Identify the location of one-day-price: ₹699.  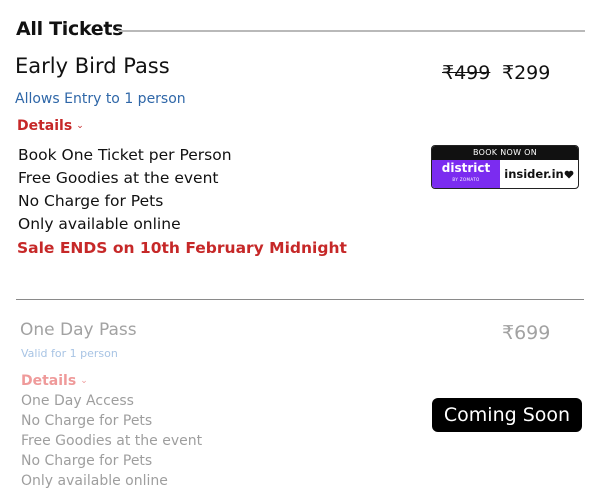
(526, 333).